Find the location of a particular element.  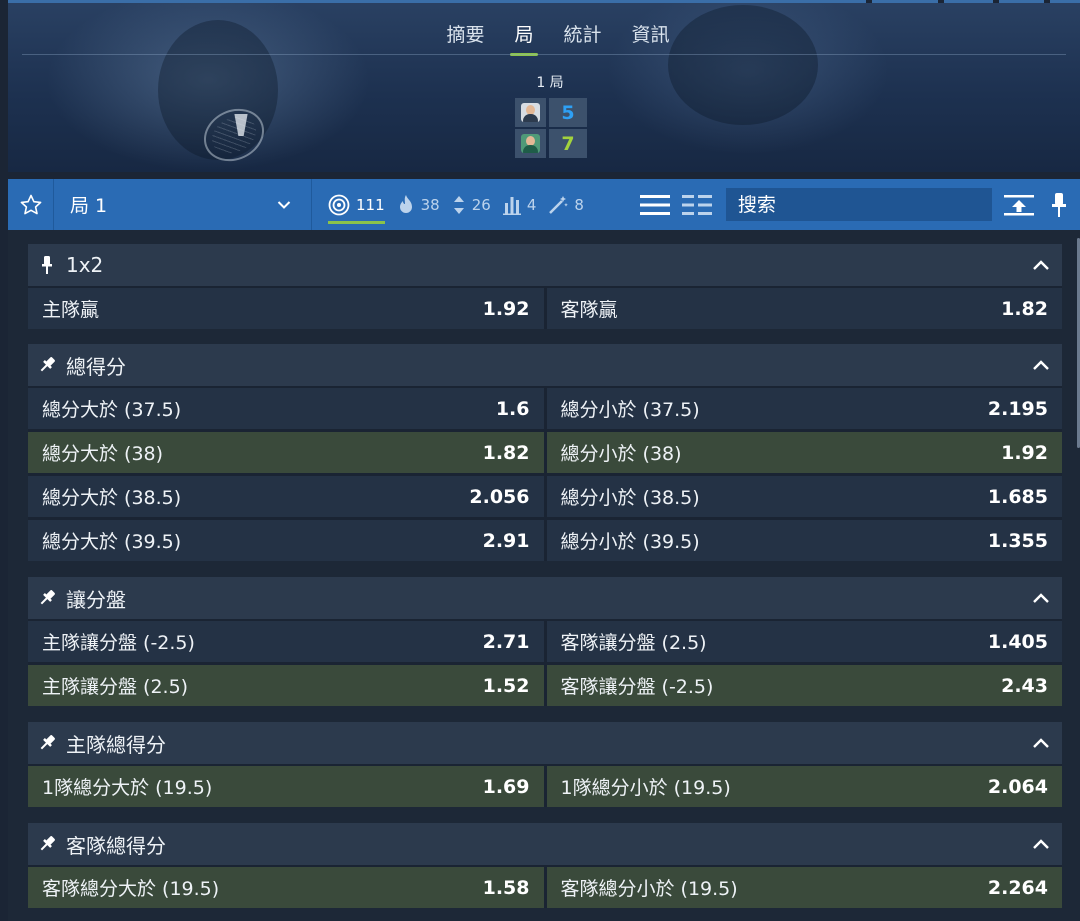

wand-icon is located at coordinates (559, 204).